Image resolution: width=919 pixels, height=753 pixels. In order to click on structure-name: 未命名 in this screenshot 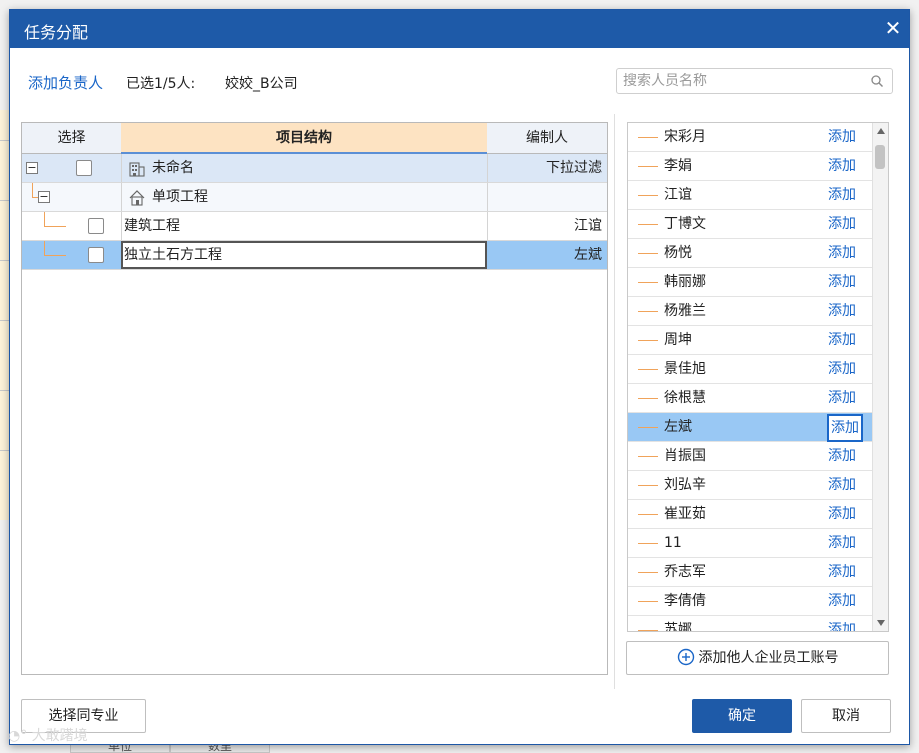, I will do `click(173, 168)`.